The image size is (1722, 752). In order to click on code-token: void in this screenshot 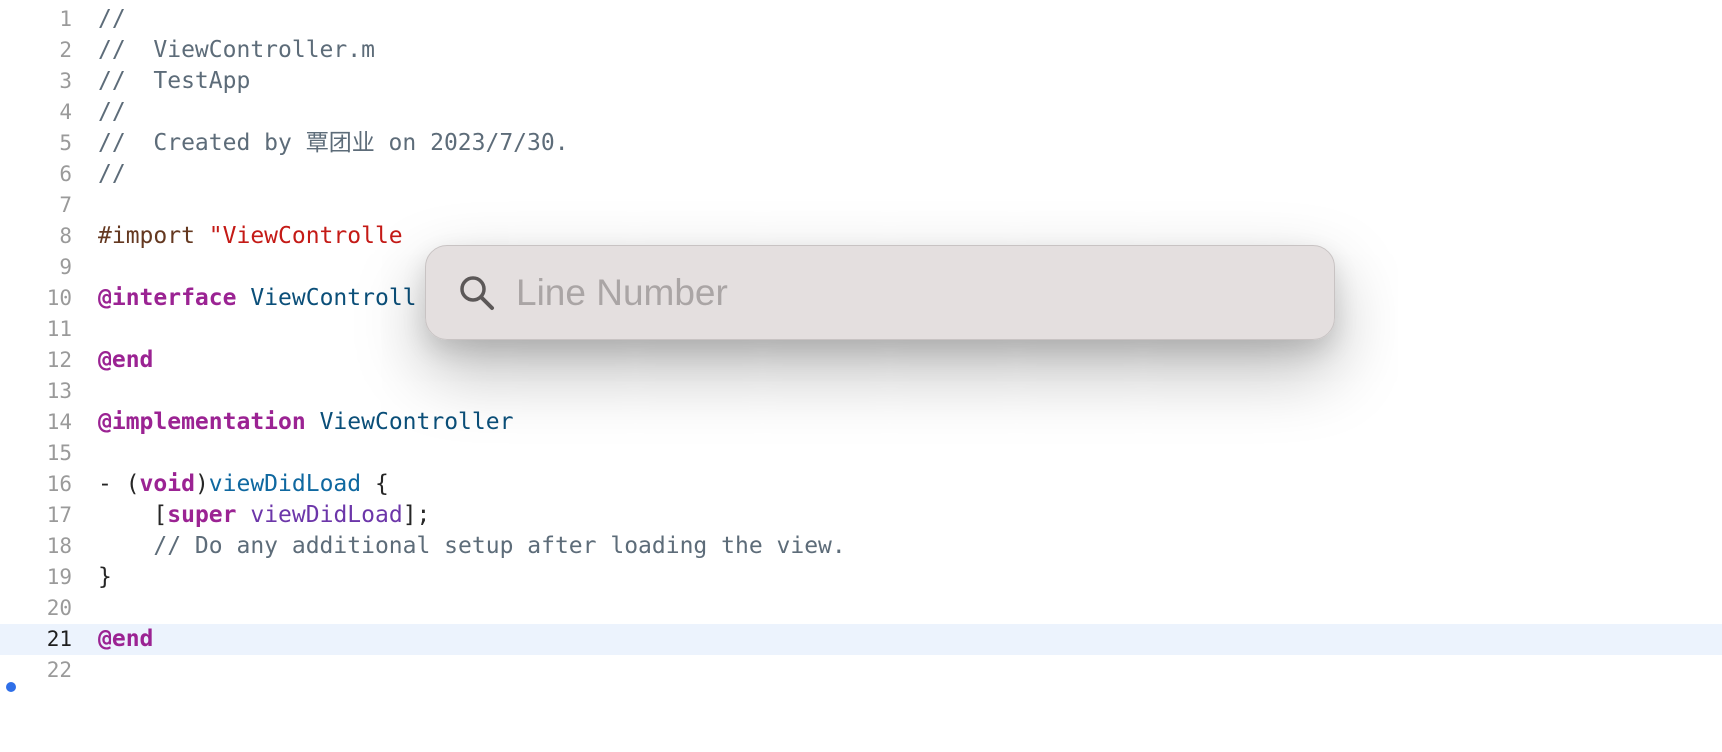, I will do `click(167, 484)`.